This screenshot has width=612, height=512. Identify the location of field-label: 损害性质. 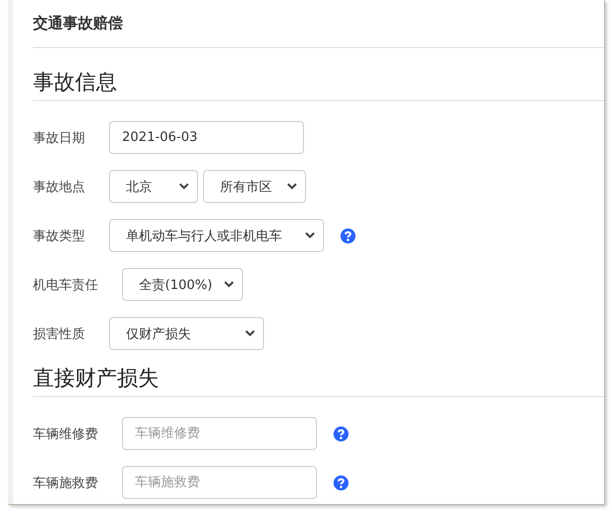
(59, 334).